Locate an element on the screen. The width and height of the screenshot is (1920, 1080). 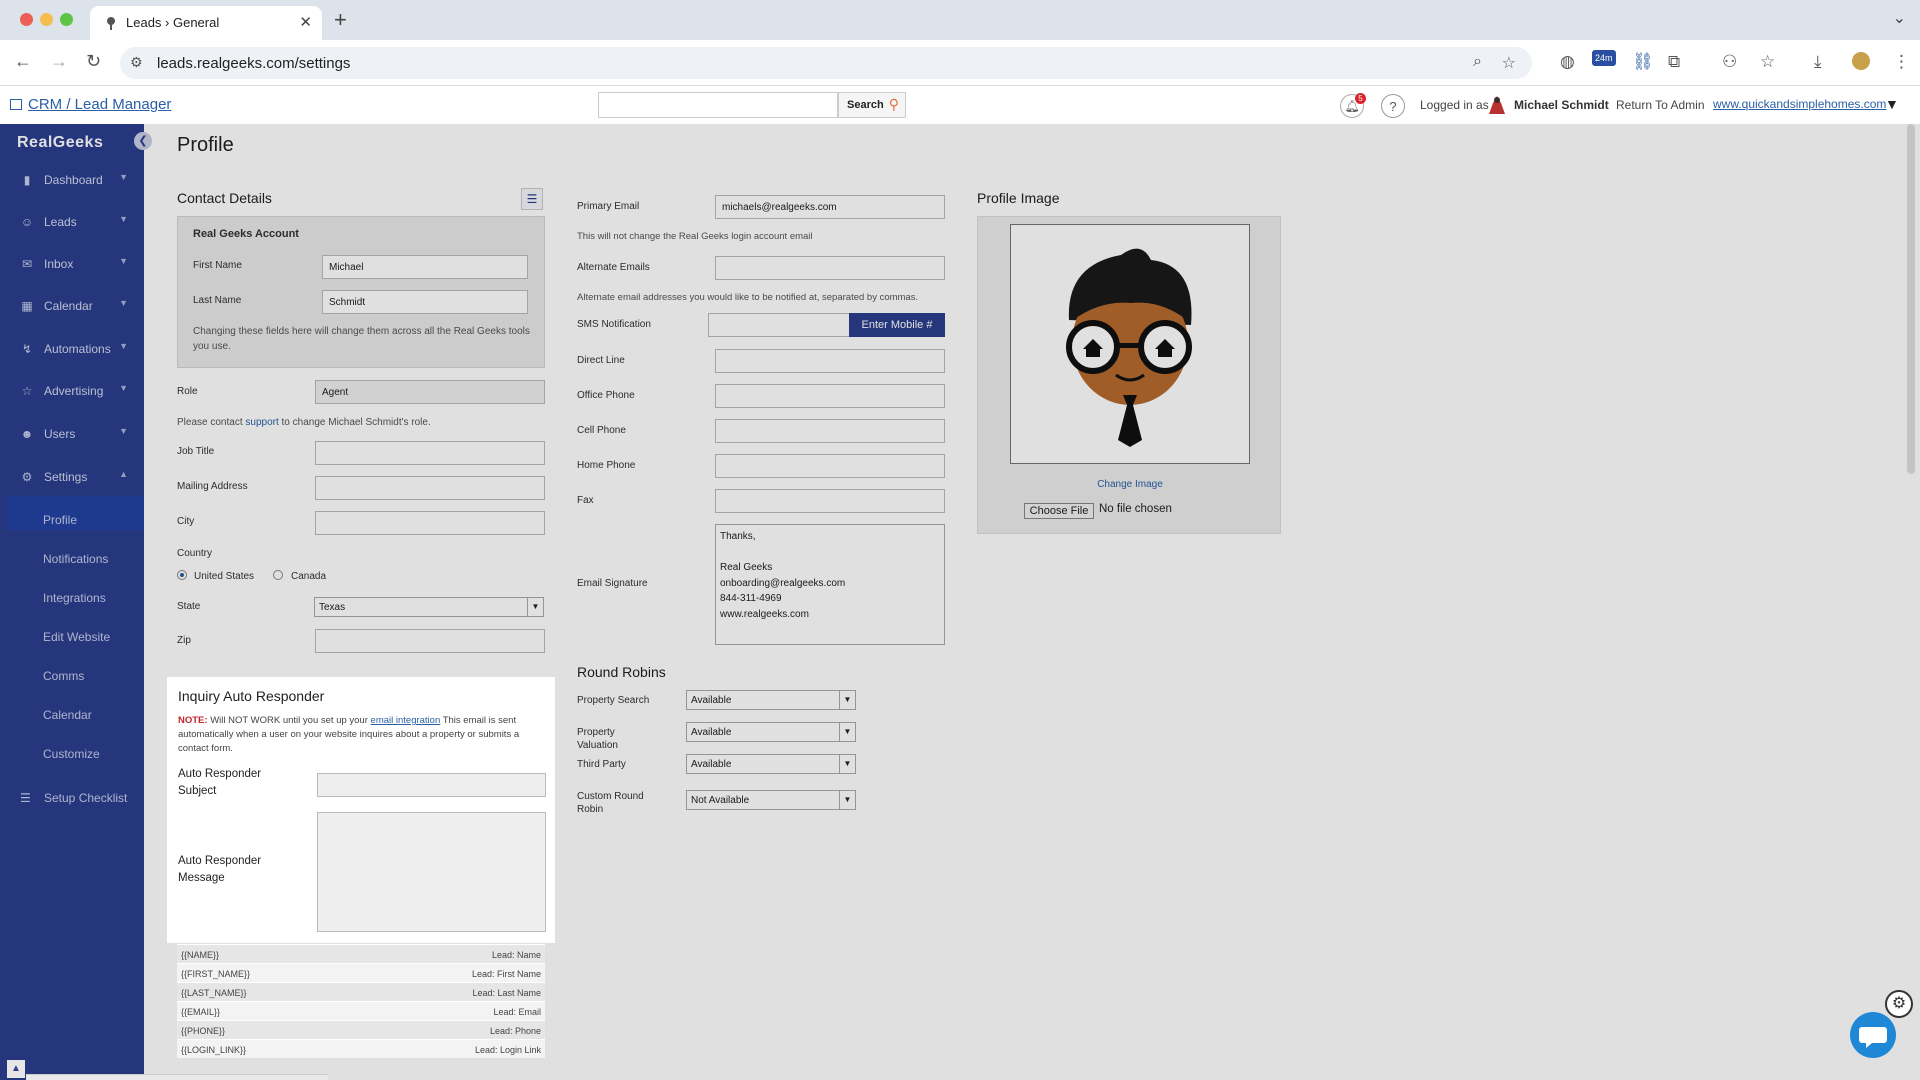
search-icon: ⚲ is located at coordinates (893, 104).